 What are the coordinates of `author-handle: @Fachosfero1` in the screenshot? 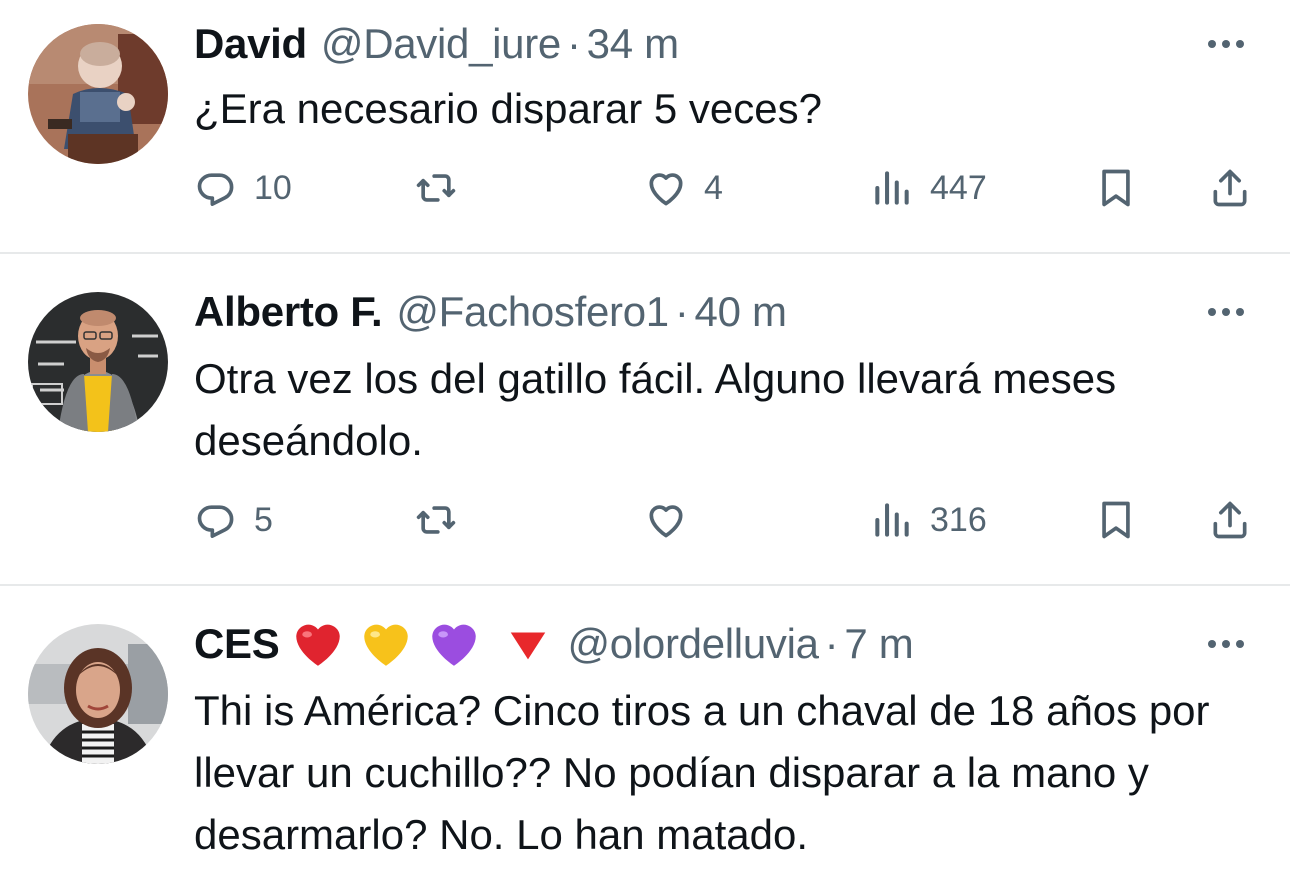 It's located at (532, 312).